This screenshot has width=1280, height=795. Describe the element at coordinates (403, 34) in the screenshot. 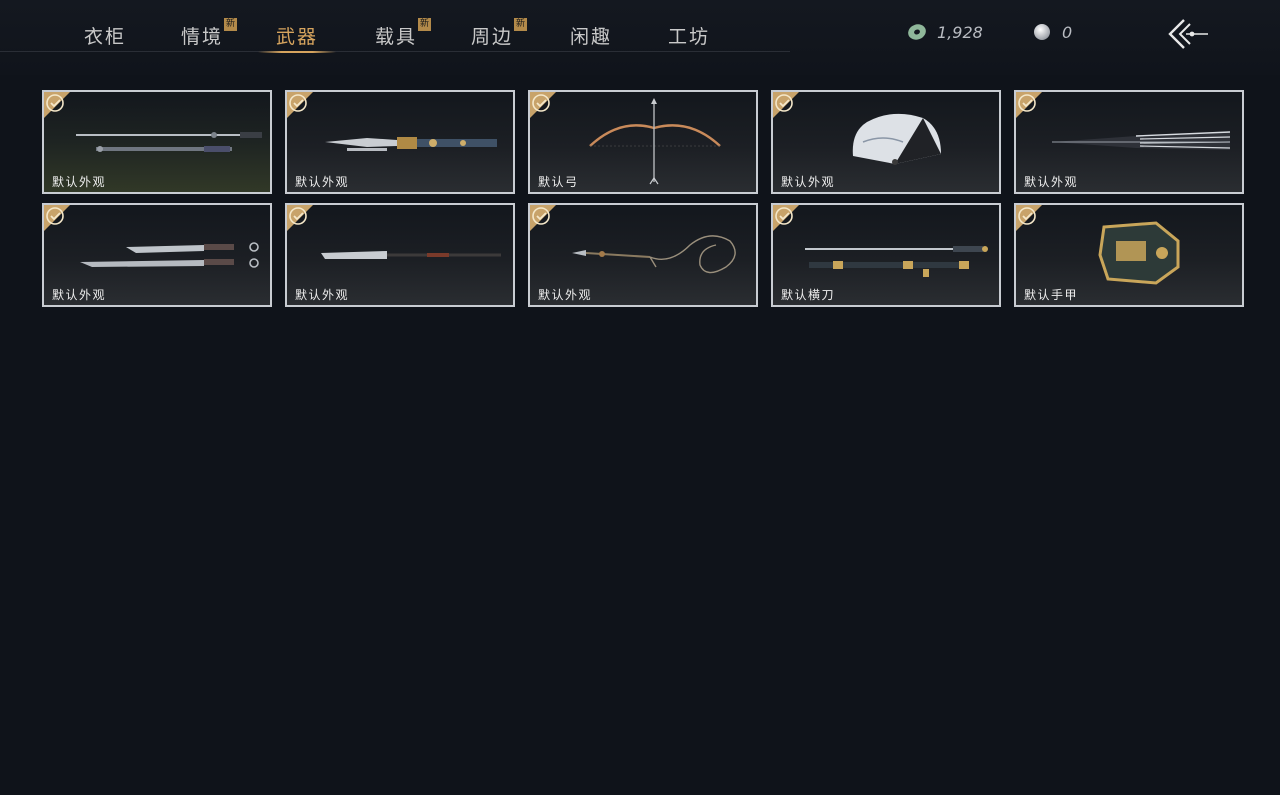

I see `tab-vehicles: 载具新` at that location.